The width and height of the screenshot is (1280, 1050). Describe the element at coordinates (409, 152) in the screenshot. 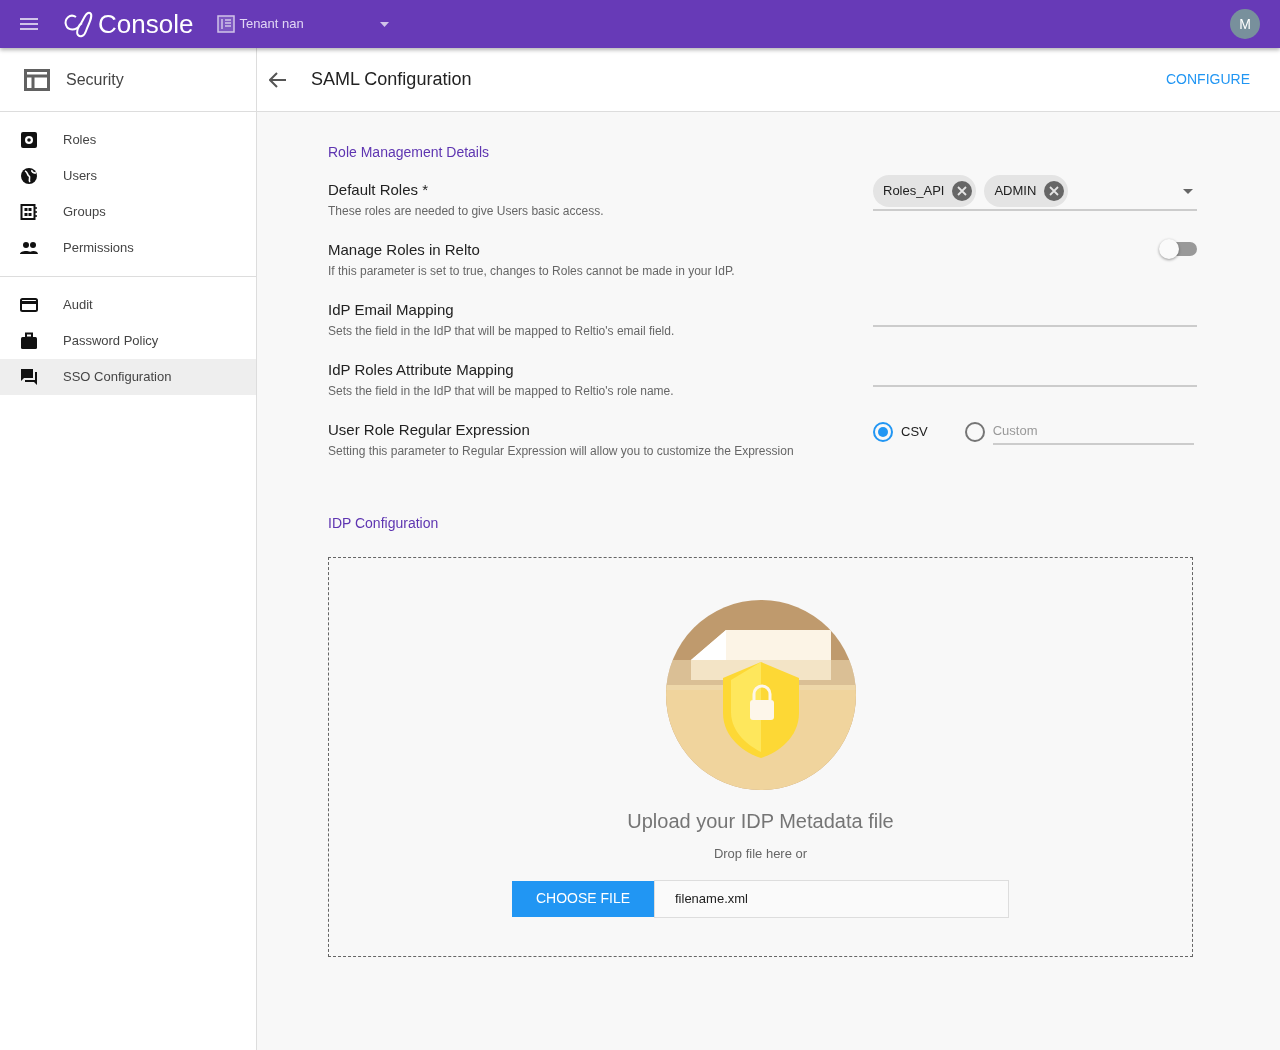

I see `section-heading: Role Management Details` at that location.